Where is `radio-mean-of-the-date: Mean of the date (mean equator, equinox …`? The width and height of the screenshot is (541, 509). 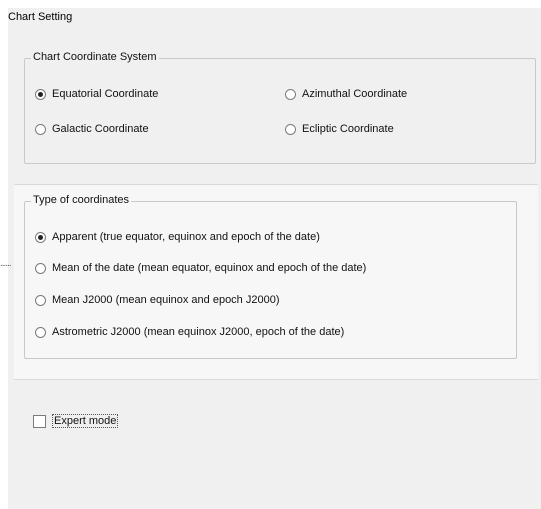
radio-mean-of-the-date: Mean of the date (mean equator, equinox … is located at coordinates (200, 268).